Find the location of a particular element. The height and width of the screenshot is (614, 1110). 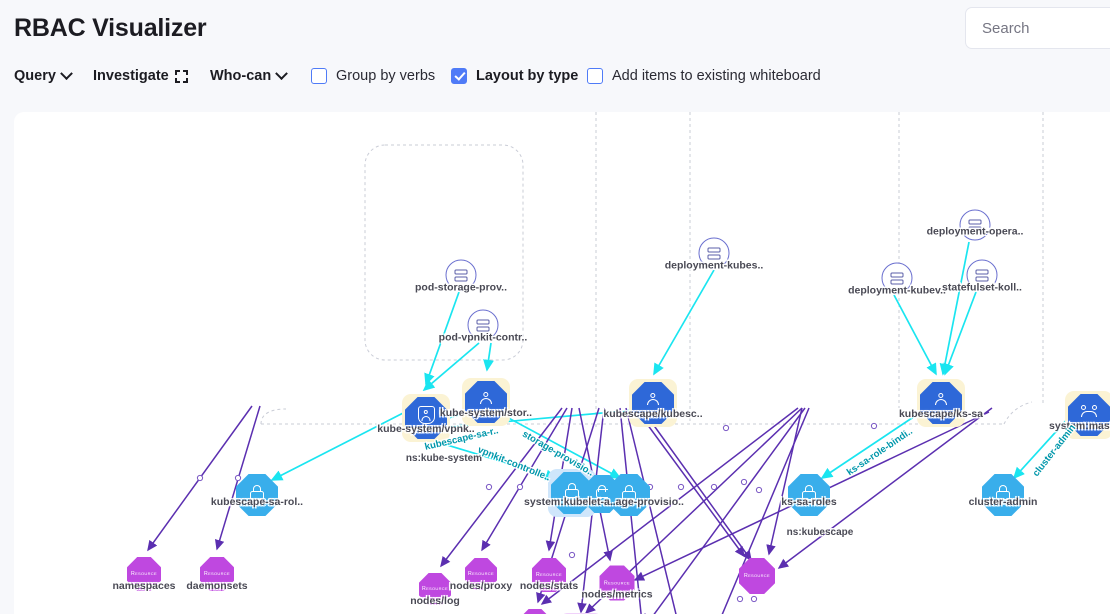

expand-icon is located at coordinates (181, 76).